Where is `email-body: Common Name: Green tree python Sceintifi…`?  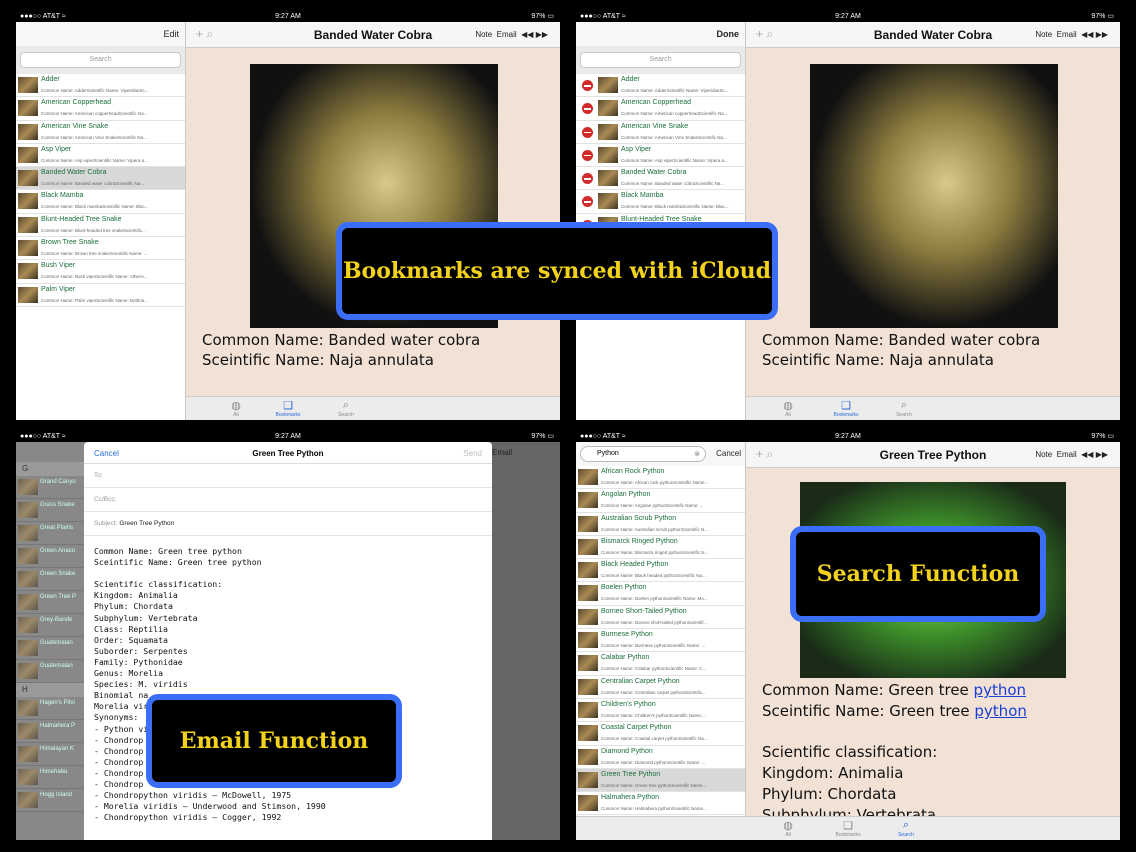 email-body: Common Name: Green tree python Sceintifi… is located at coordinates (288, 684).